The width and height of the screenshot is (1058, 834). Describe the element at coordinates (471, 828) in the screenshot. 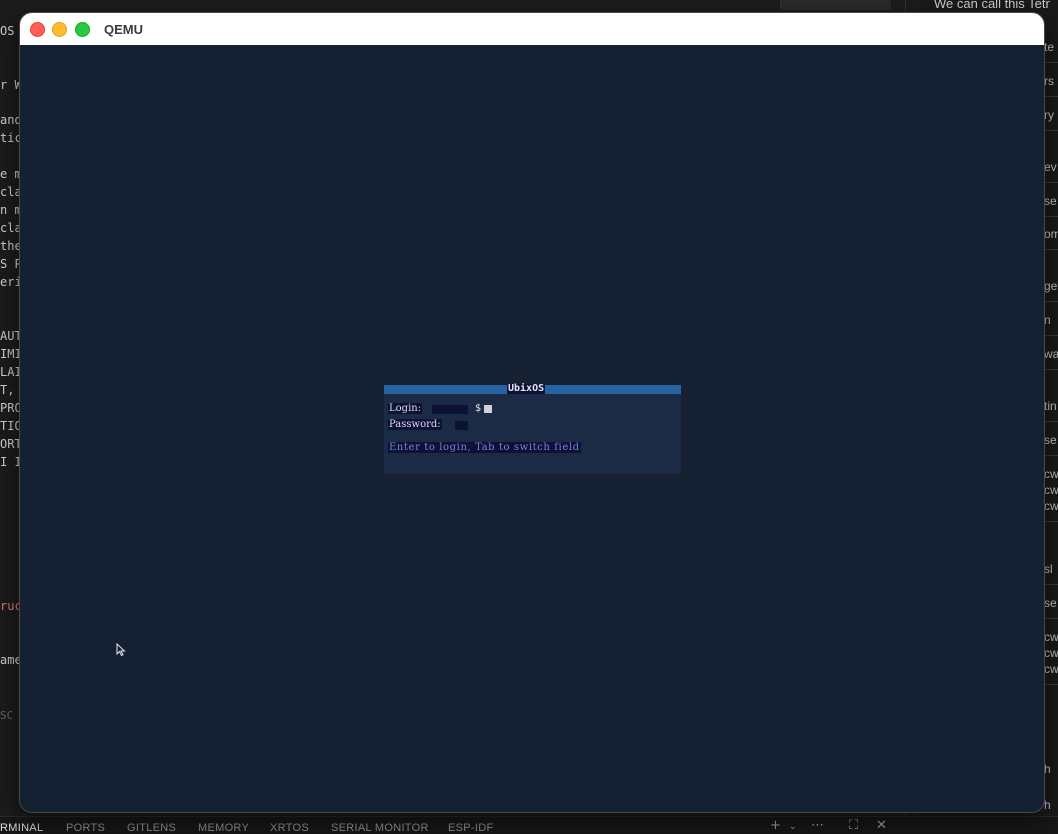

I see `tab-esp-idf: ESP-IDF` at that location.